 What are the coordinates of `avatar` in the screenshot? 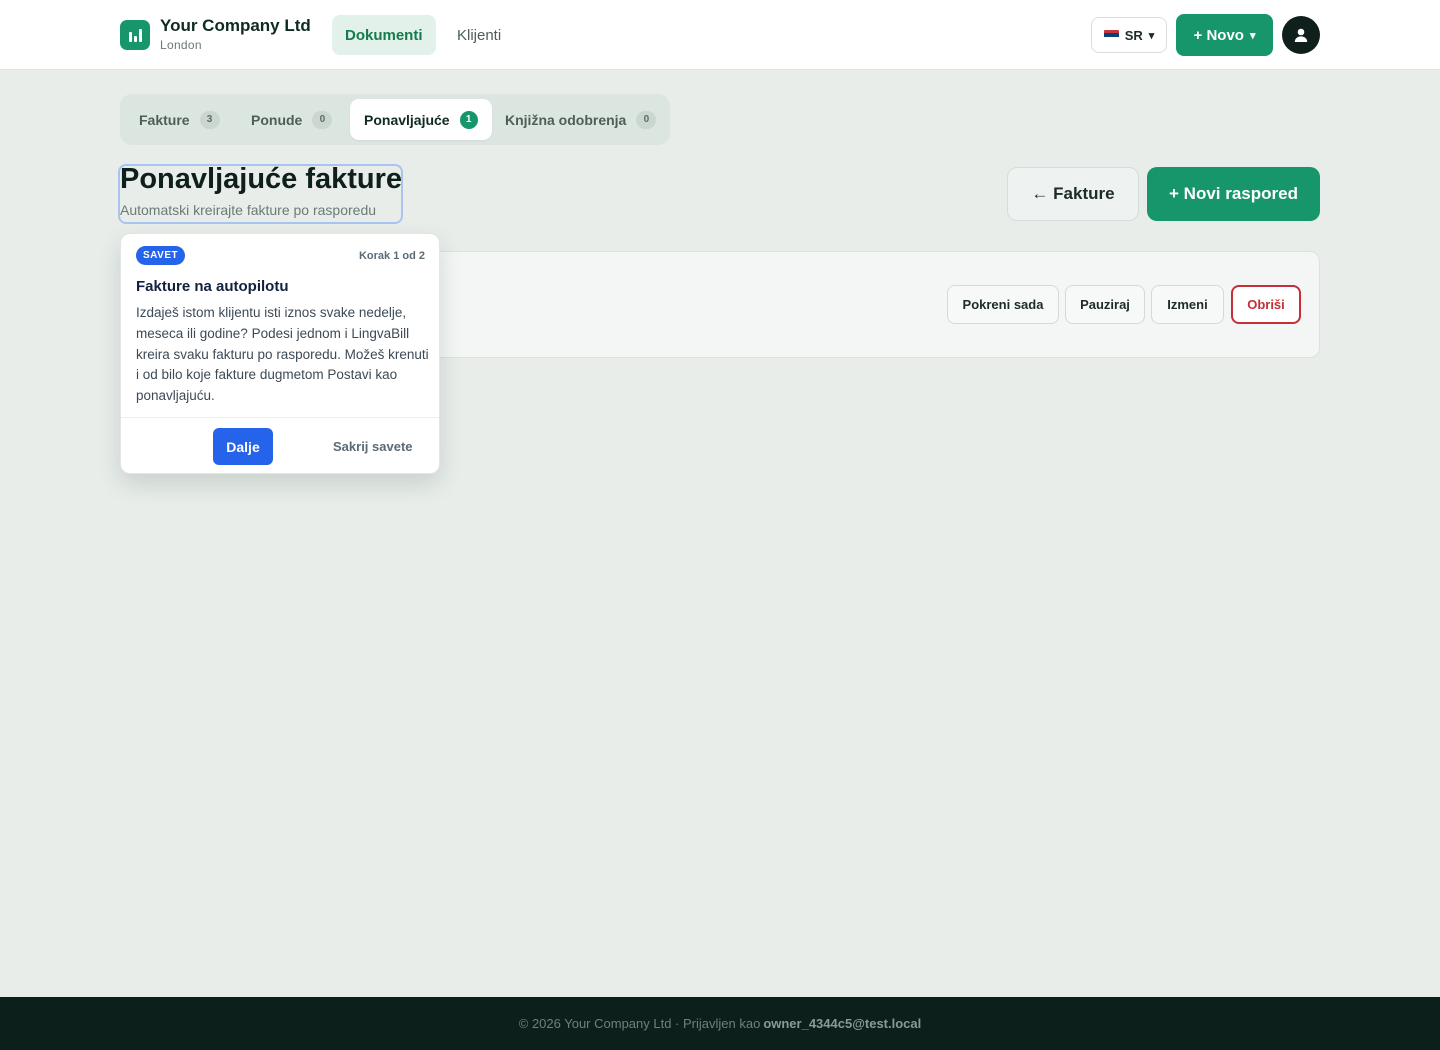 It's located at (1301, 35).